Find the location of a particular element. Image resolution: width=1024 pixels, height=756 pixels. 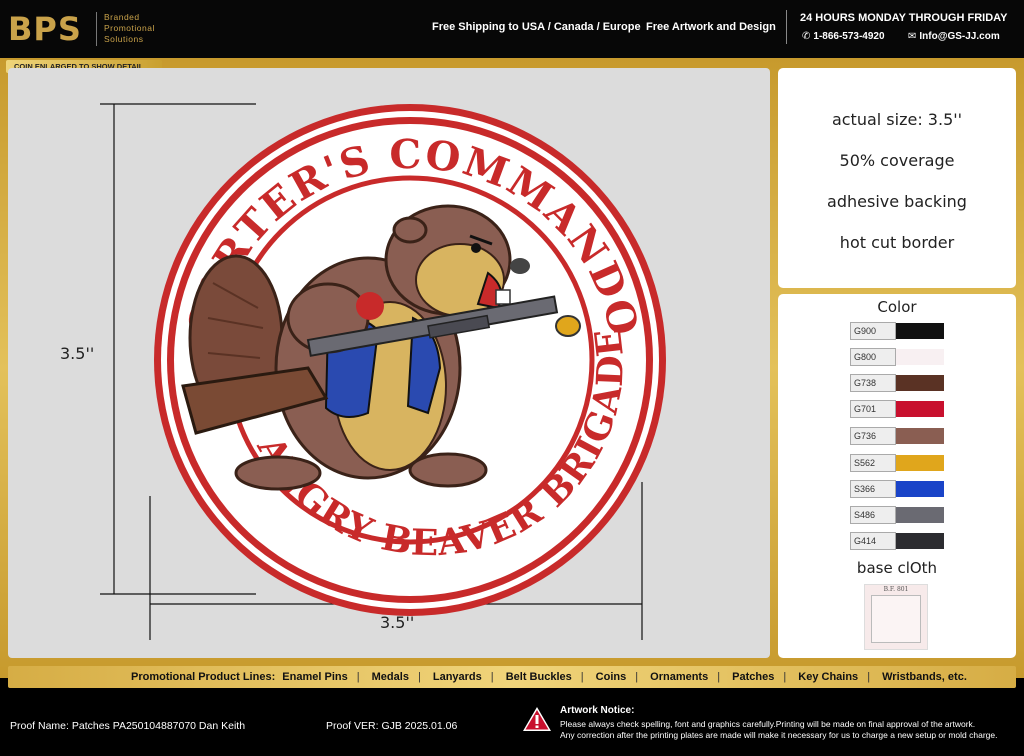

product-link-belt-buckles: Belt Buckles is located at coordinates (539, 677).